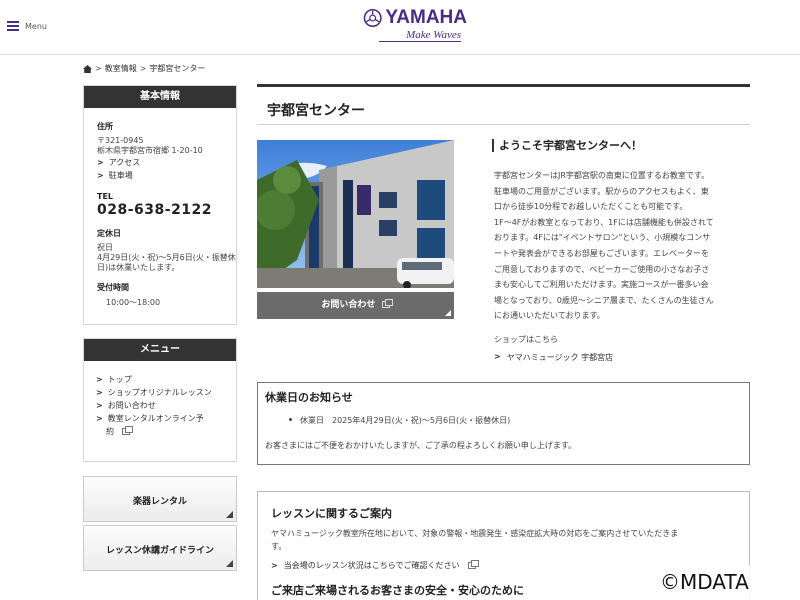  What do you see at coordinates (729, 582) in the screenshot?
I see `watermark: ©MDATA` at bounding box center [729, 582].